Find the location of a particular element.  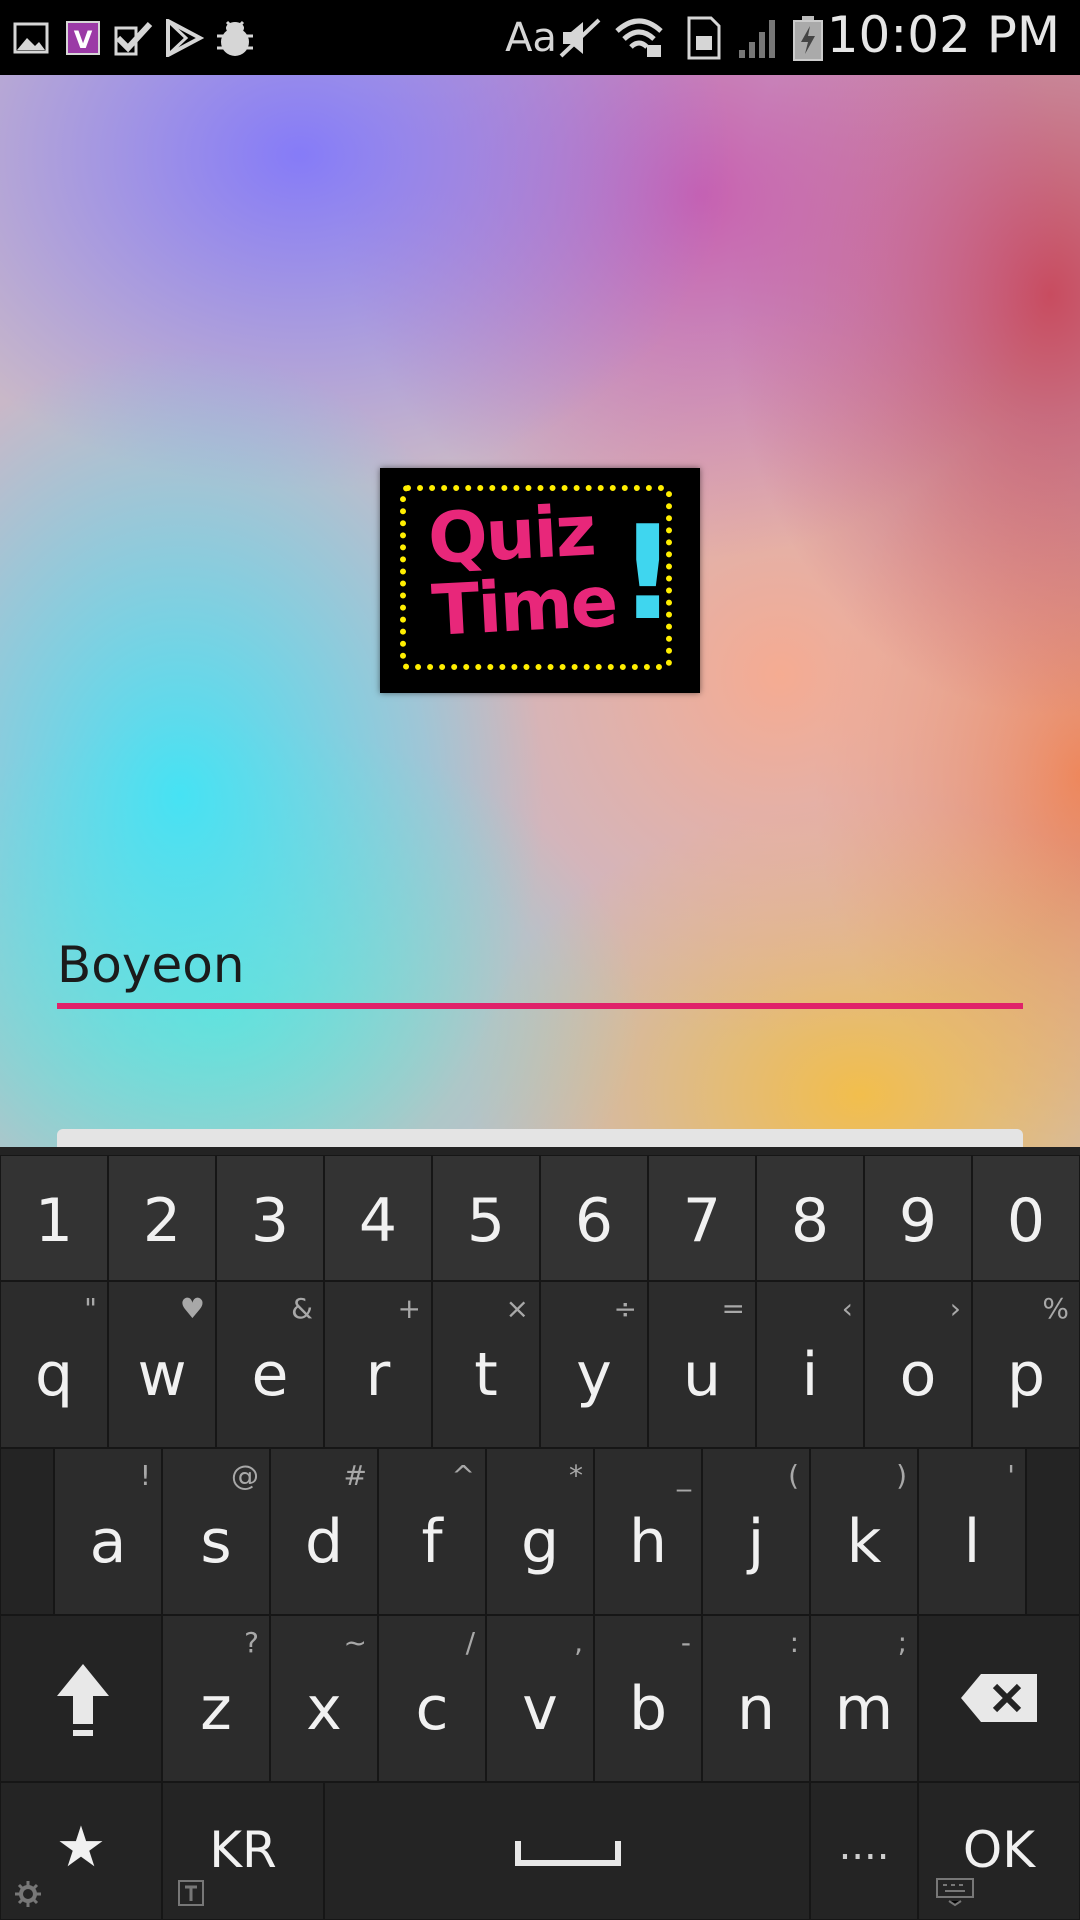

key-i: ‹ i is located at coordinates (810, 1364).